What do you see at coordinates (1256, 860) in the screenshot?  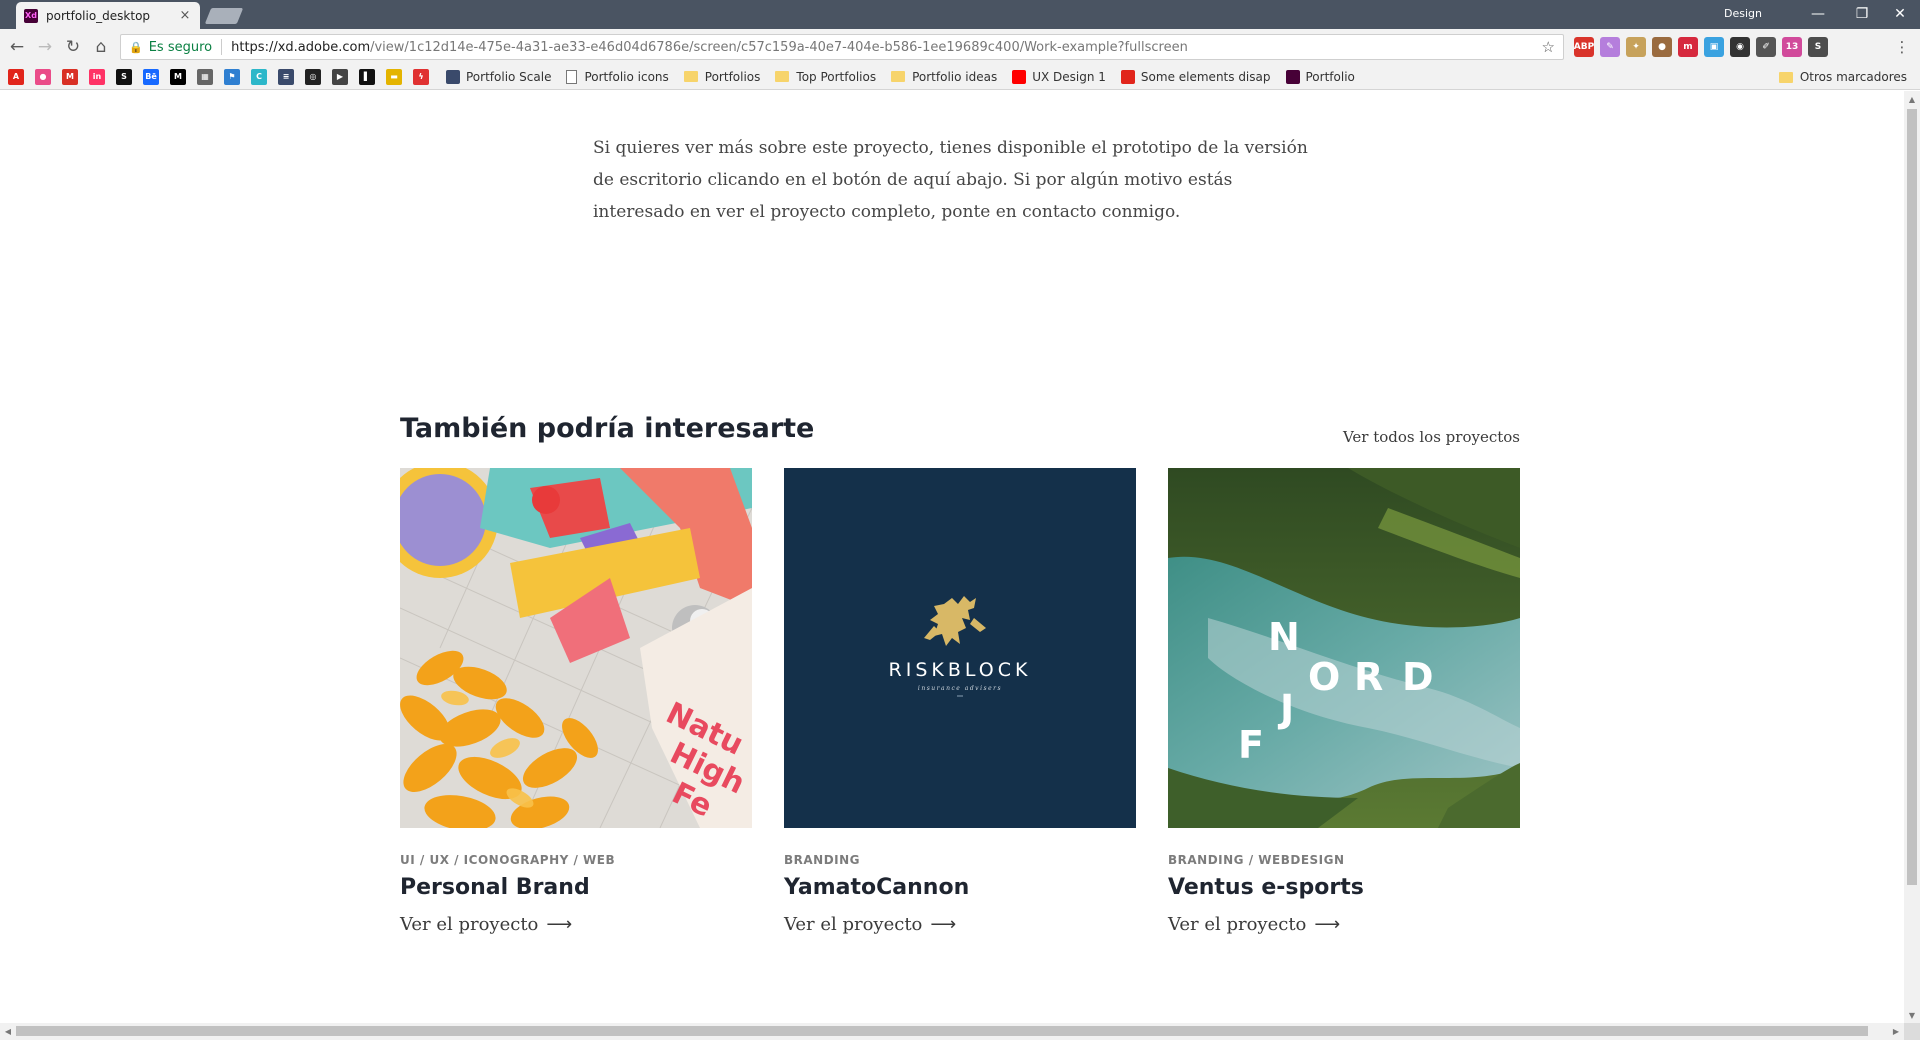 I see `card-tags: BRANDING / WEBDESIGN` at bounding box center [1256, 860].